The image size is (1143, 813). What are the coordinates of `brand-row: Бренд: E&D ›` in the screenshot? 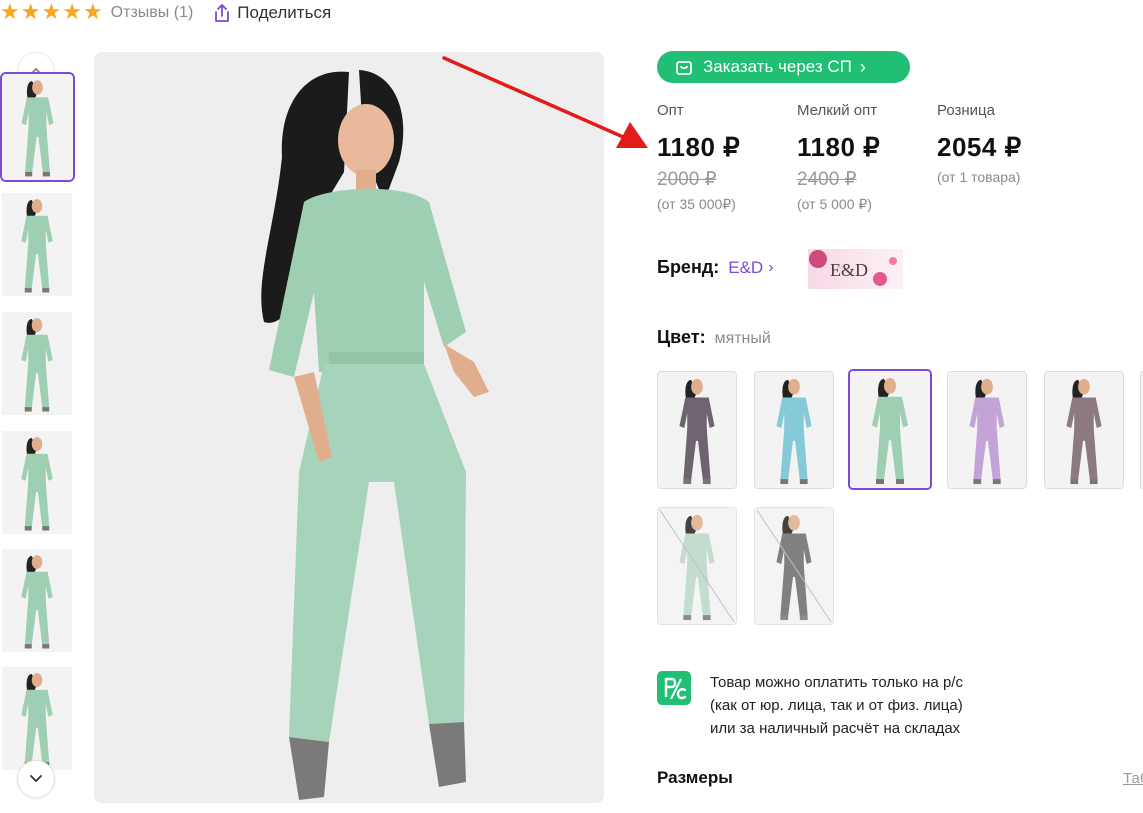 It's located at (715, 267).